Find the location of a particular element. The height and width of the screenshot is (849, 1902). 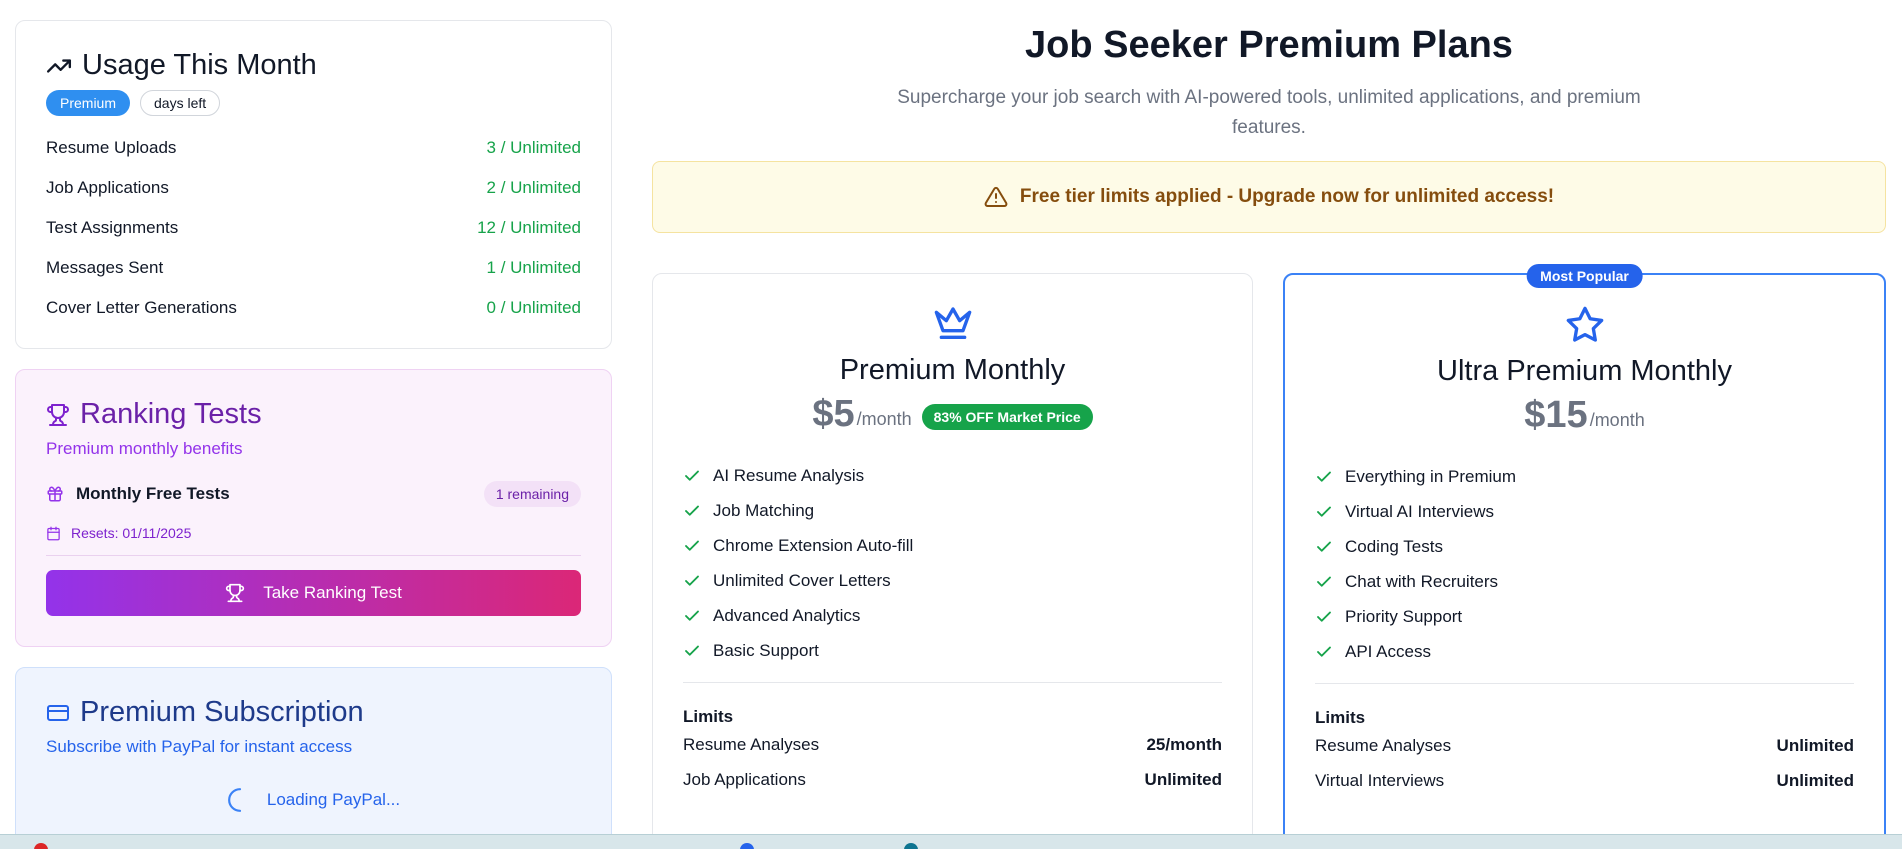

gift-icon is located at coordinates (55, 494).